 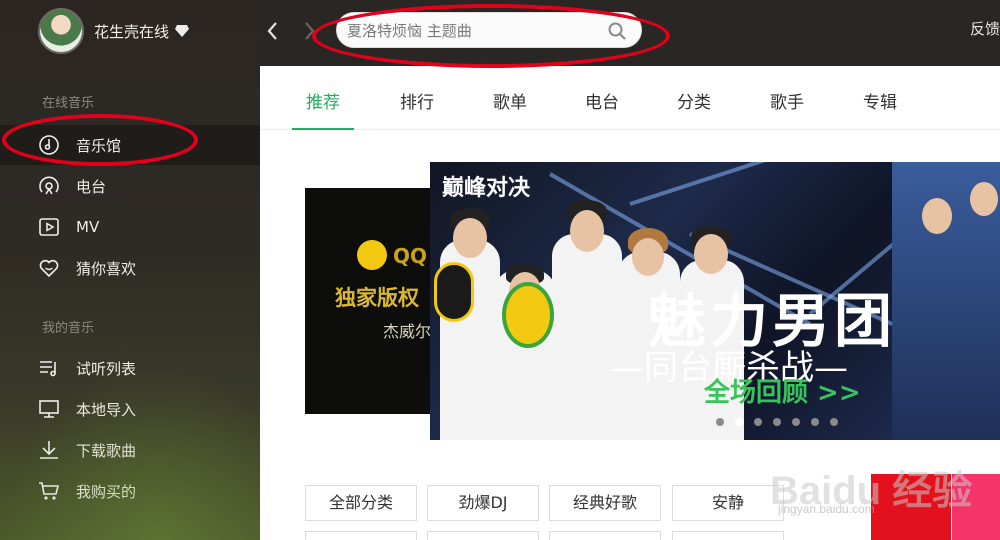 What do you see at coordinates (483, 503) in the screenshot?
I see `category-dj-button: 劲爆DJ` at bounding box center [483, 503].